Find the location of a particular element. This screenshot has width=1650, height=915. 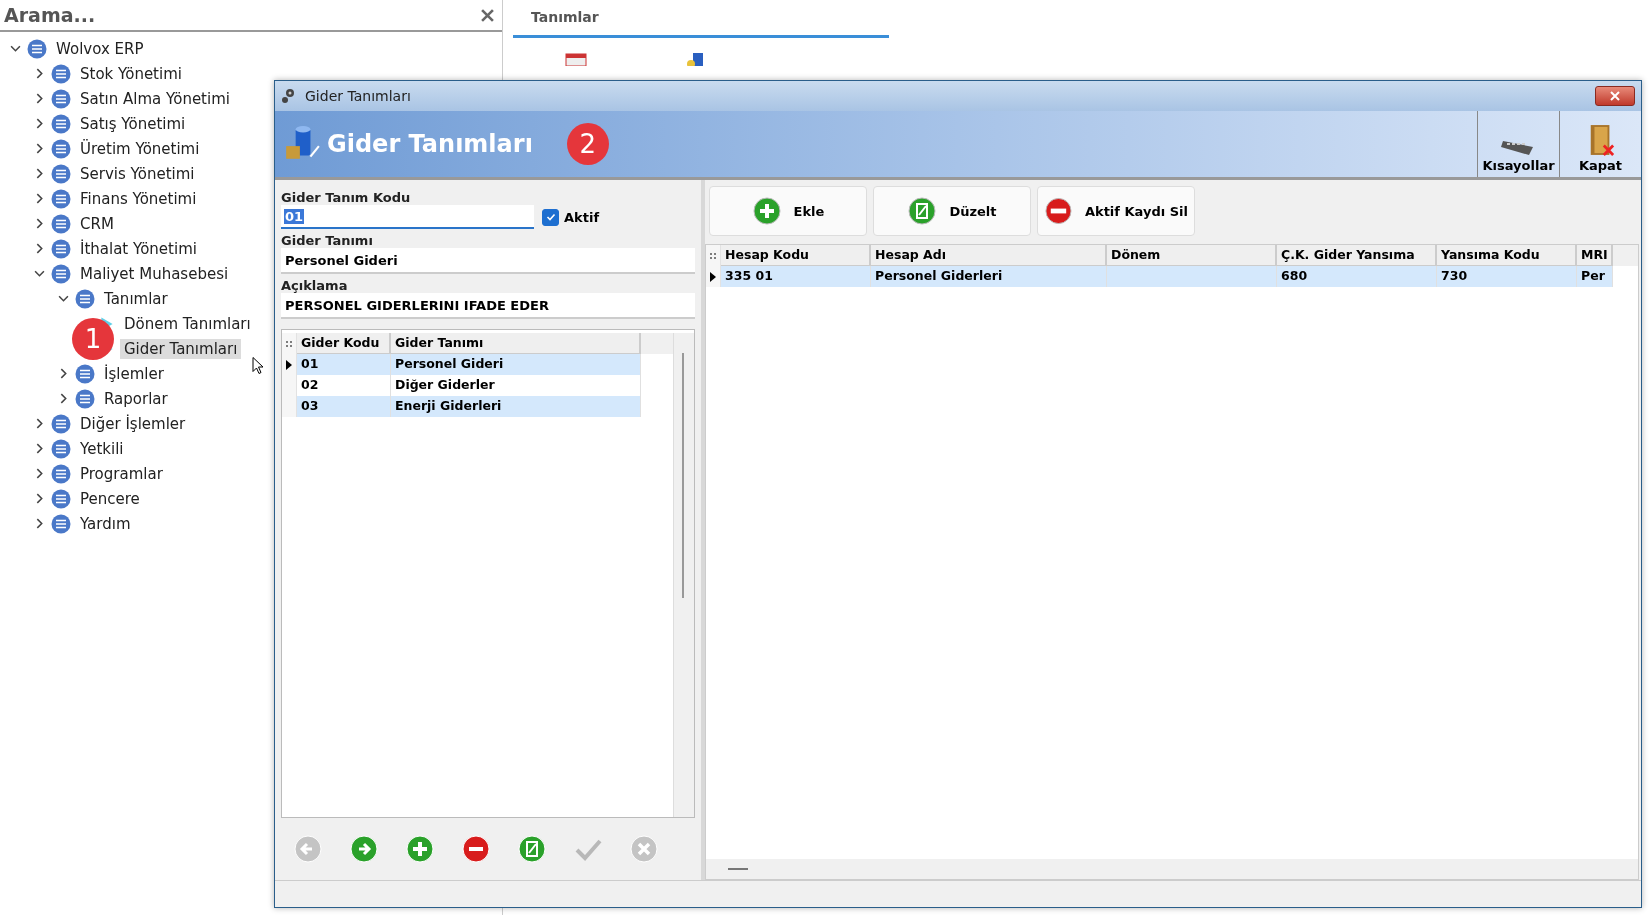

field-label: Gider Tanım Kodu is located at coordinates (346, 197).